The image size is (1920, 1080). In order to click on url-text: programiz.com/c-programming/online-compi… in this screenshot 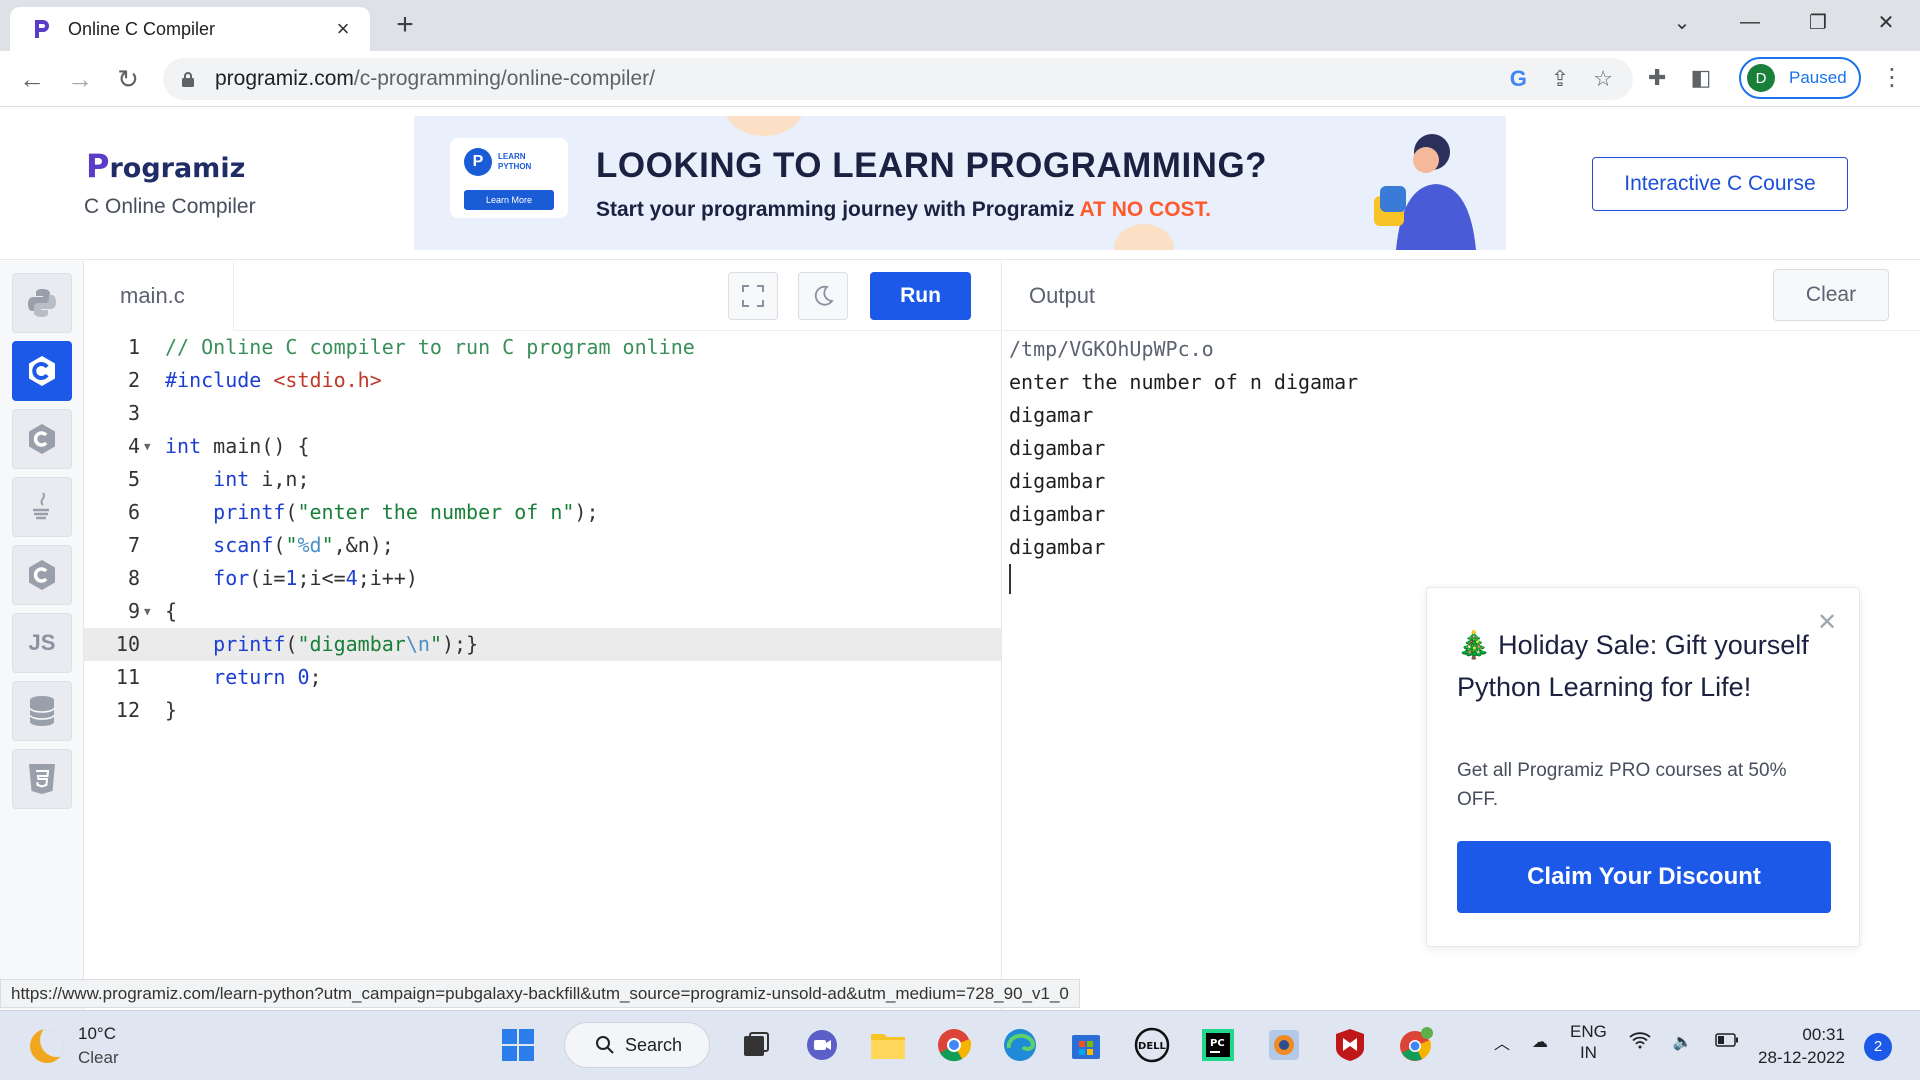, I will do `click(435, 78)`.